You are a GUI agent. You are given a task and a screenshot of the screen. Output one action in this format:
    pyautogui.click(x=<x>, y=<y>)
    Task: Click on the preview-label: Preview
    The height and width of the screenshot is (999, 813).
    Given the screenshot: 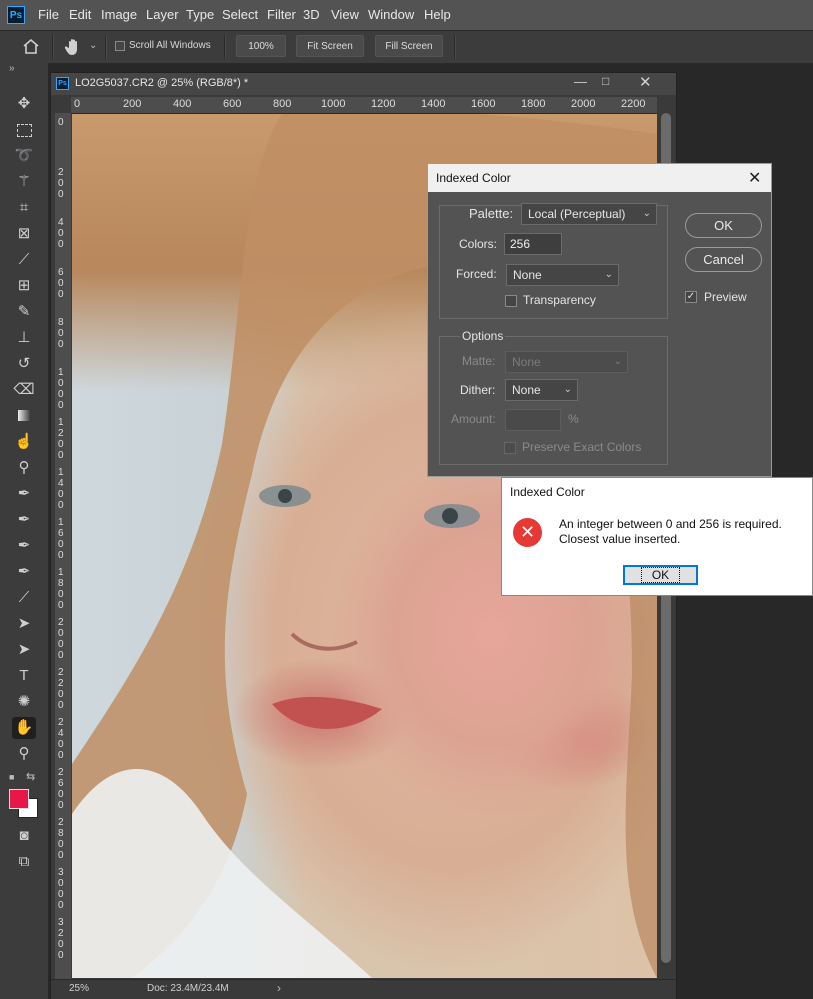 What is the action you would take?
    pyautogui.click(x=725, y=297)
    